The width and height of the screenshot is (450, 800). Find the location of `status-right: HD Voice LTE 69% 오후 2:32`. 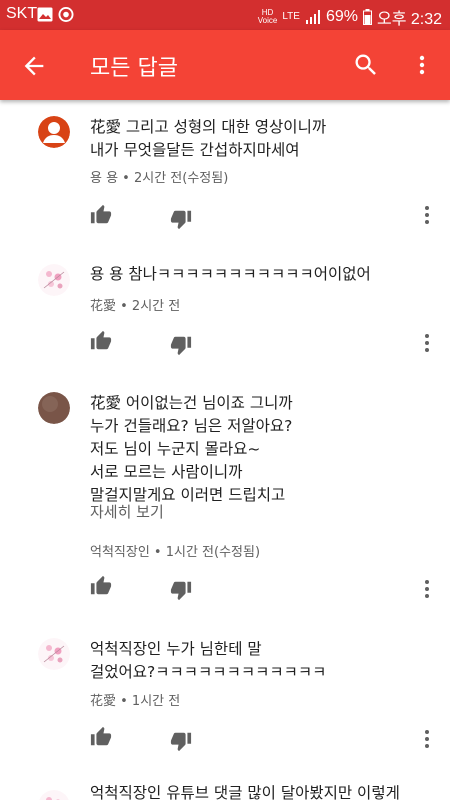

status-right: HD Voice LTE 69% 오후 2:32 is located at coordinates (350, 17).